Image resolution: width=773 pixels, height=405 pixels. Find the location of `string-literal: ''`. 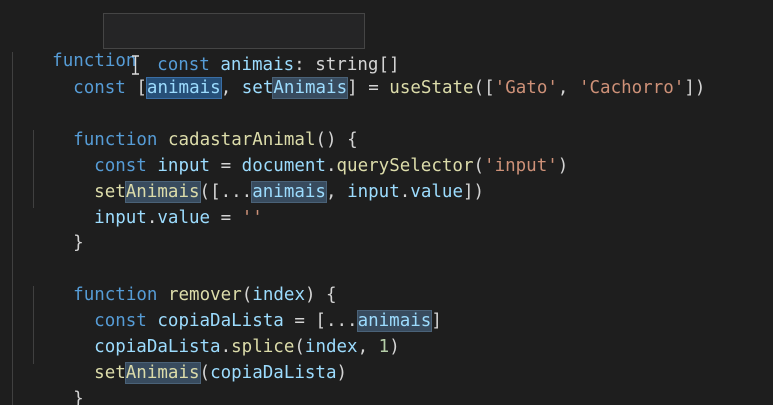

string-literal: '' is located at coordinates (252, 218).